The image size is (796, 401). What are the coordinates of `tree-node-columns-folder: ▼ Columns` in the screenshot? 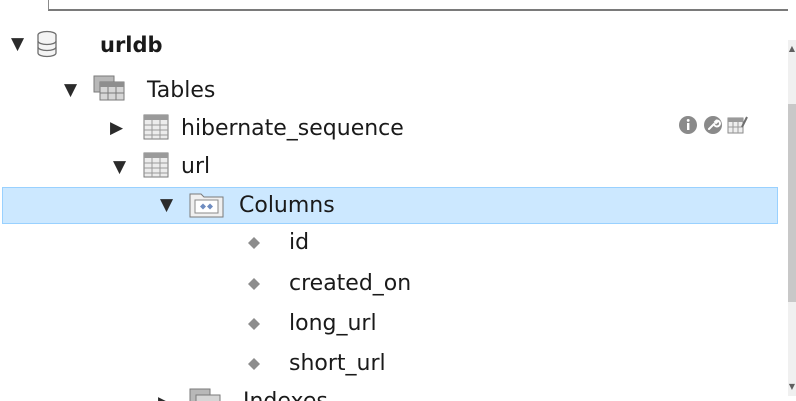 It's located at (390, 205).